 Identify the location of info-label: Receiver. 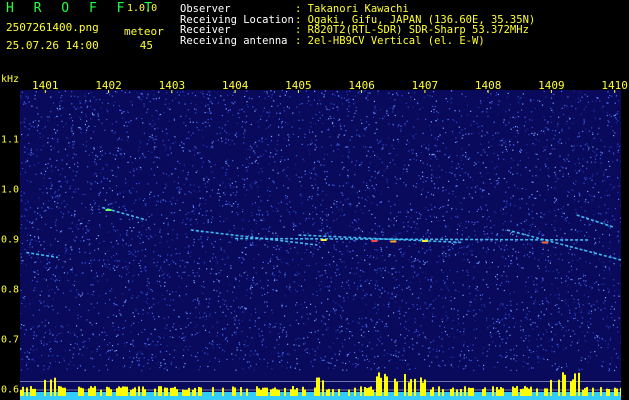
(205, 30).